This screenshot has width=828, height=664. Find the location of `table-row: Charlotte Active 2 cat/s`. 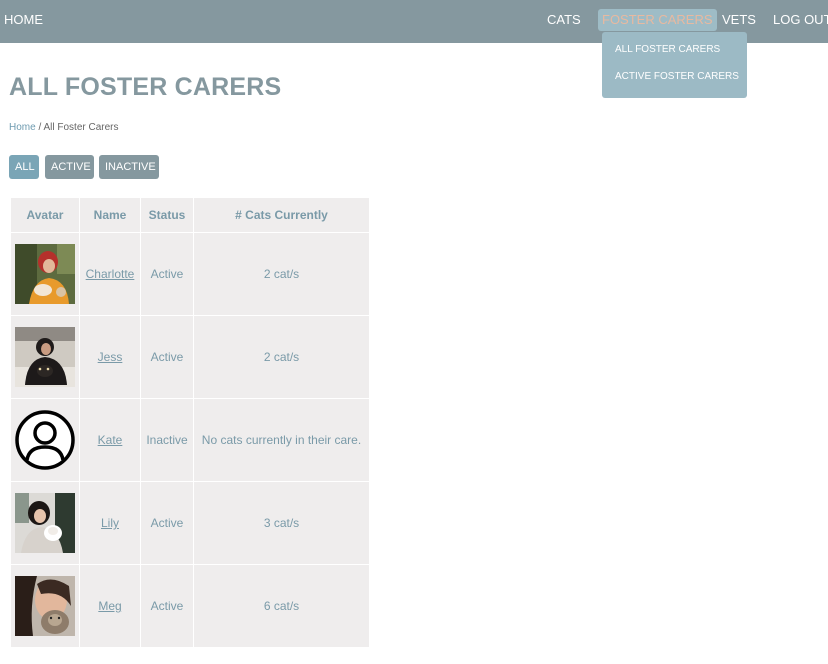

table-row: Charlotte Active 2 cat/s is located at coordinates (190, 274).